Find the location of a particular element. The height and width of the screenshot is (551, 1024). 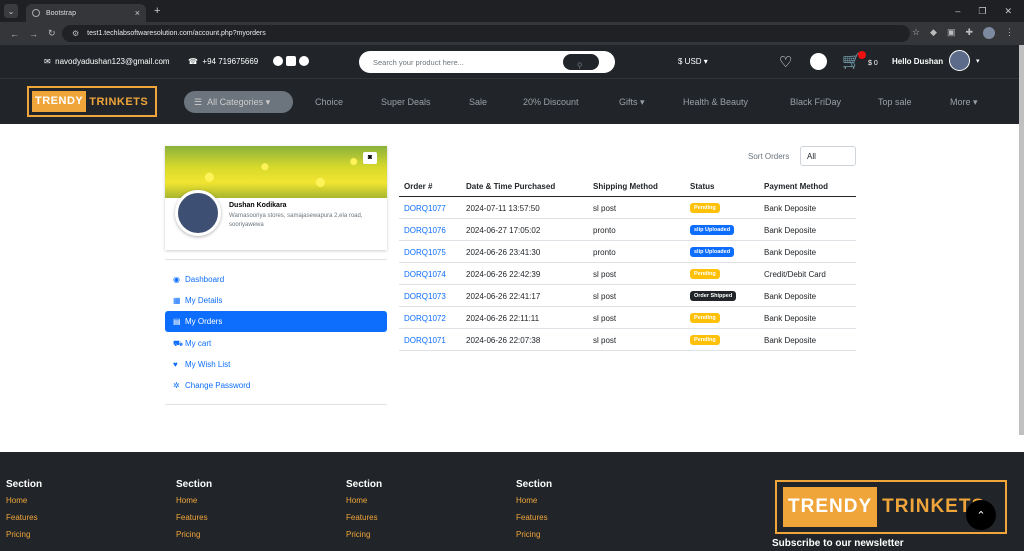

new-tab-icon: + is located at coordinates (157, 11).